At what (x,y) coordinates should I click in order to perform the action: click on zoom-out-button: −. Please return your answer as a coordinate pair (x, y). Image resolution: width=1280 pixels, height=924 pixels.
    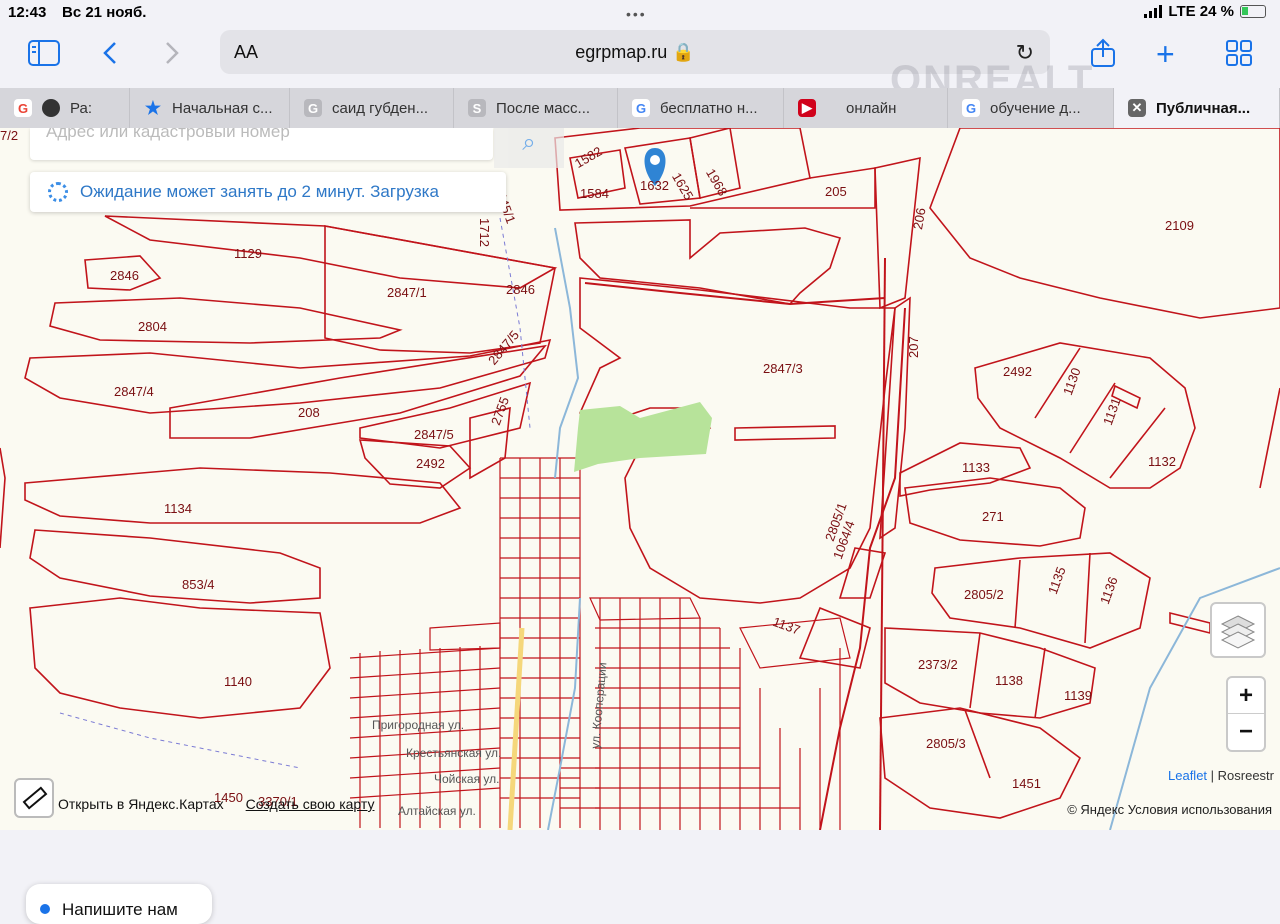
    Looking at the image, I should click on (1246, 732).